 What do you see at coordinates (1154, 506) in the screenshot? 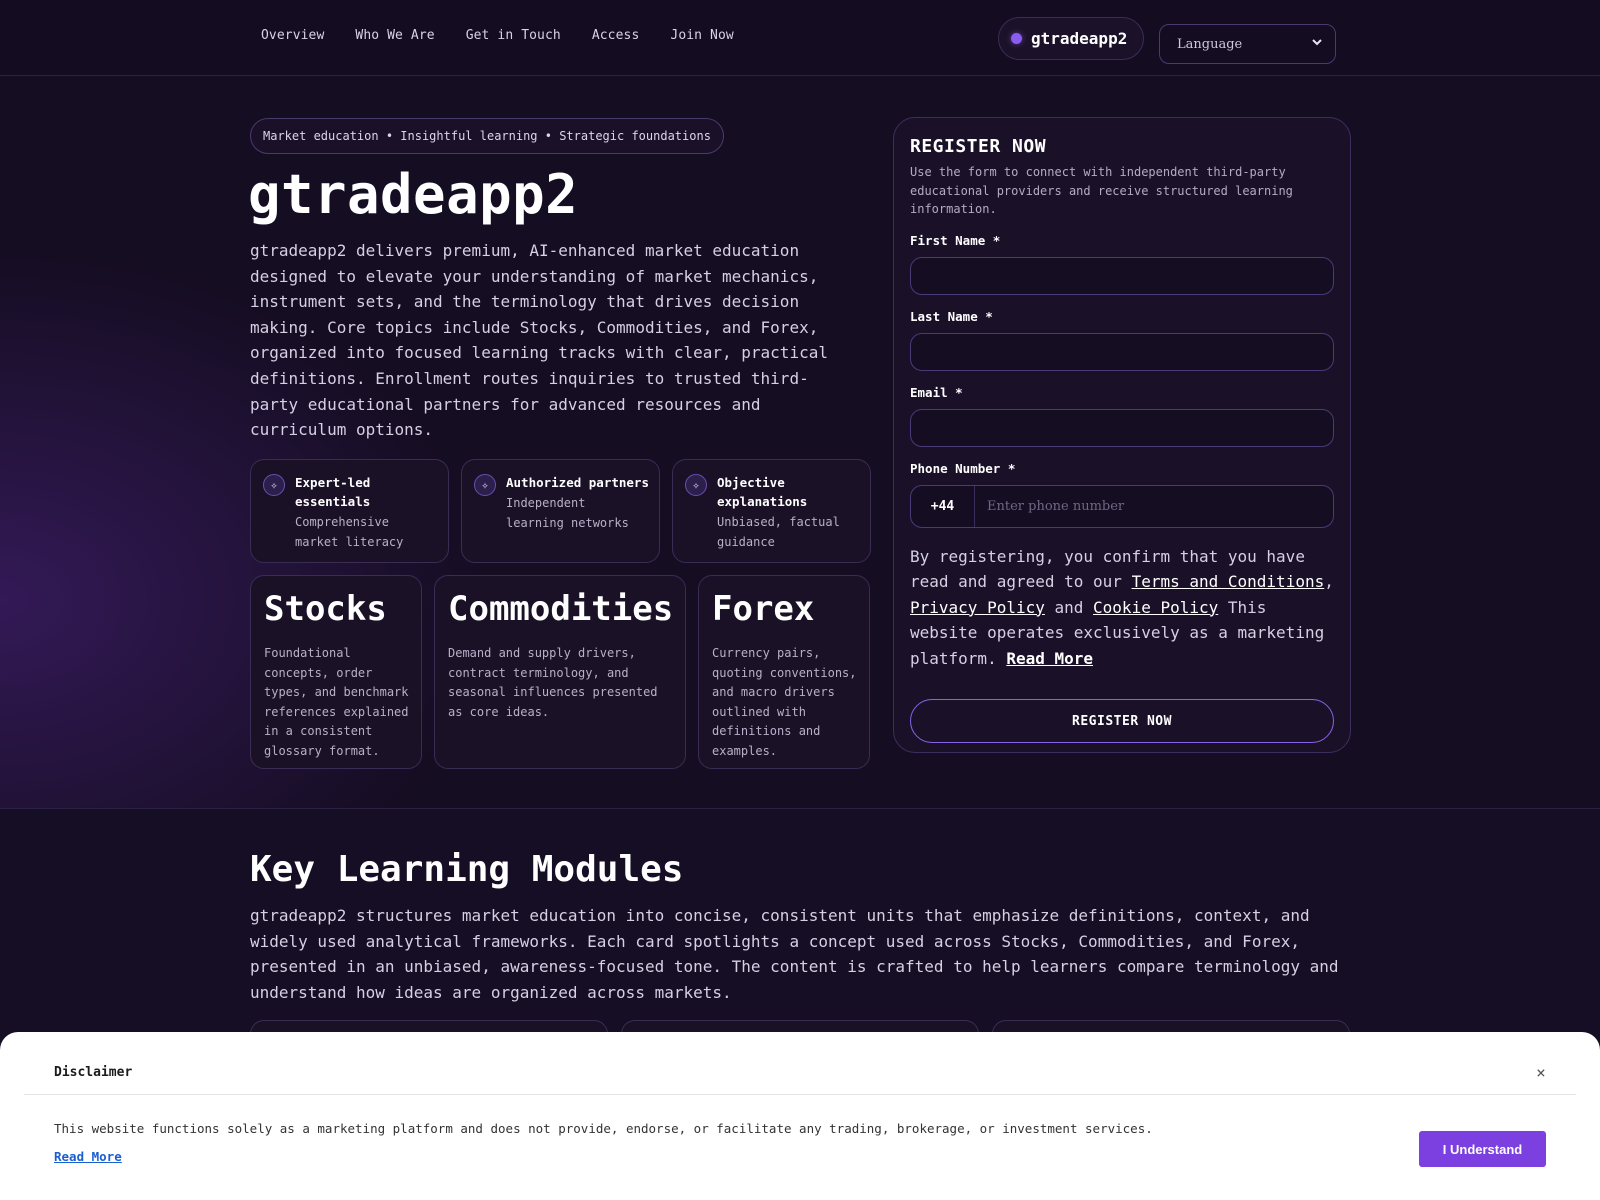
I see `phone-input` at bounding box center [1154, 506].